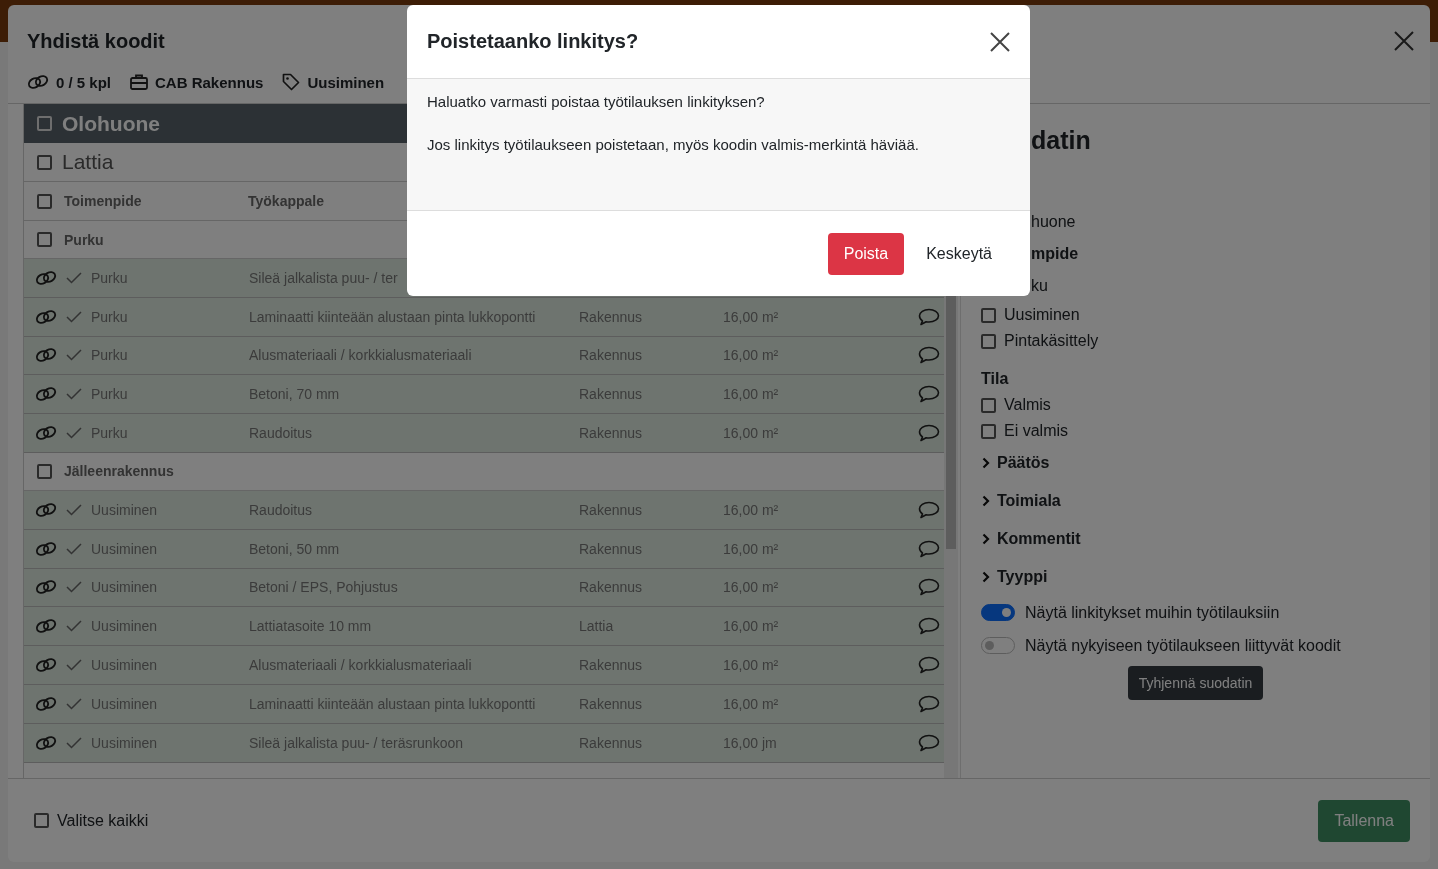  I want to click on filter-label: ku, so click(1039, 286).